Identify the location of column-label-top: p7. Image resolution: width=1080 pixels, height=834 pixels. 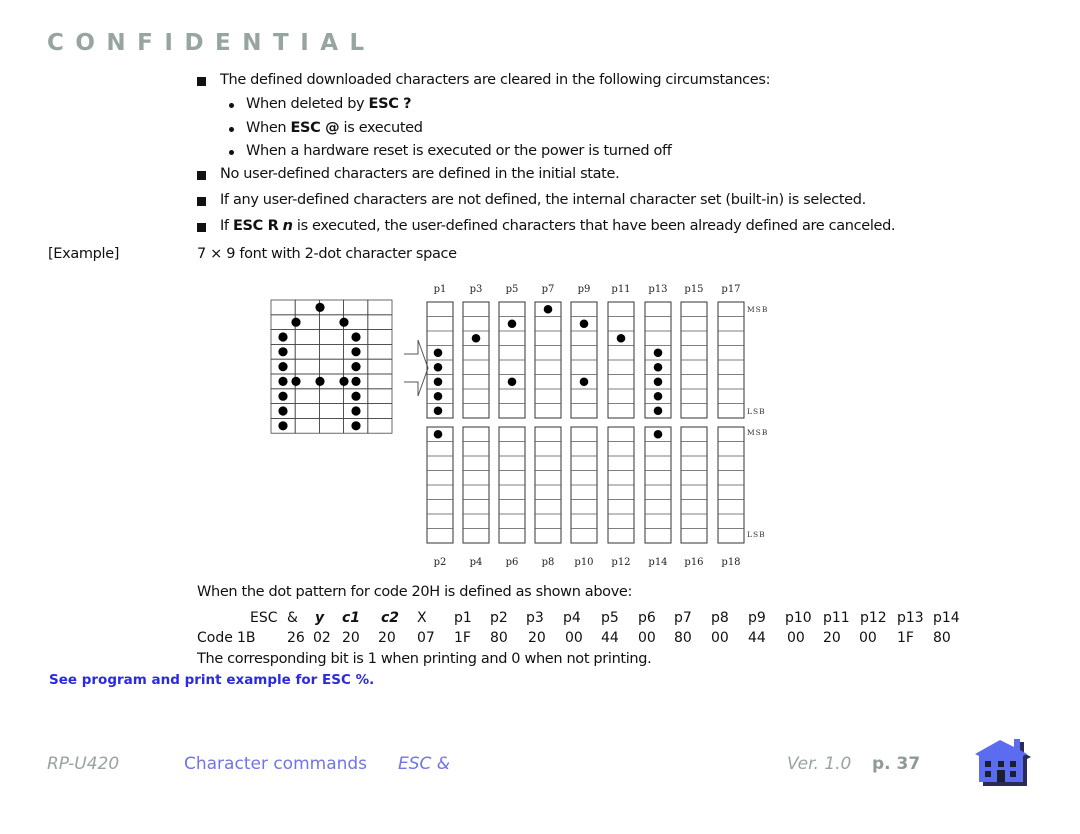
(548, 289).